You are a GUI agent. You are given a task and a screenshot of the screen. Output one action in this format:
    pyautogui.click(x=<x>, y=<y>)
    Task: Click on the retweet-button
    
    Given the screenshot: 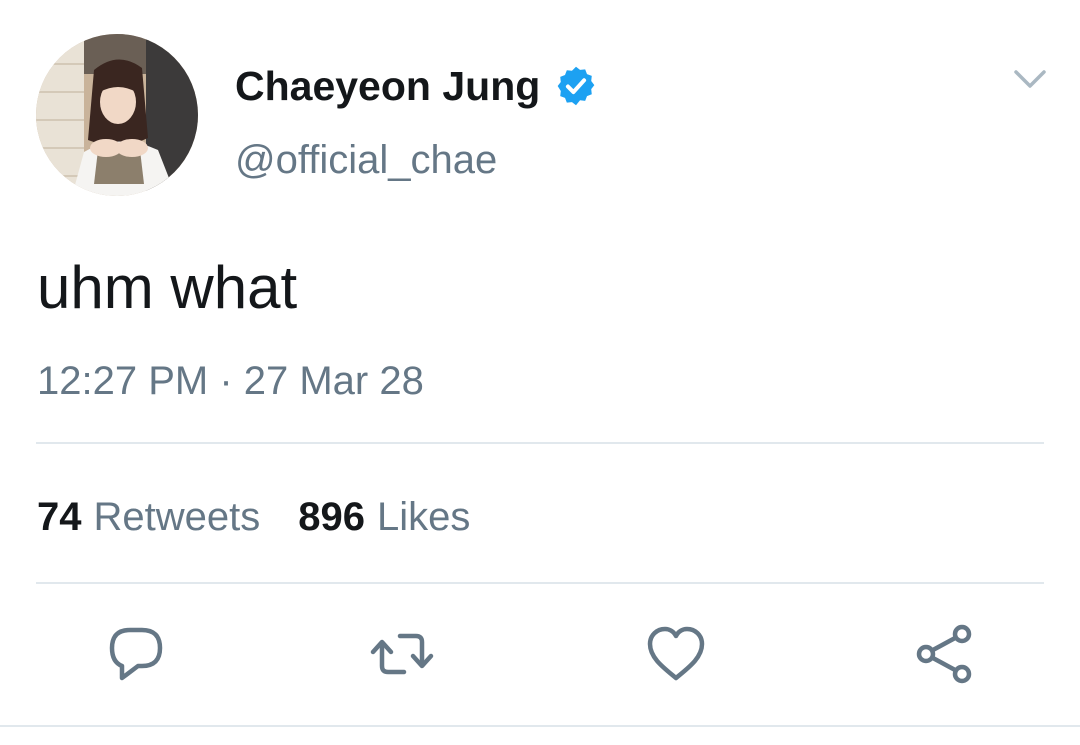 What is the action you would take?
    pyautogui.click(x=402, y=654)
    